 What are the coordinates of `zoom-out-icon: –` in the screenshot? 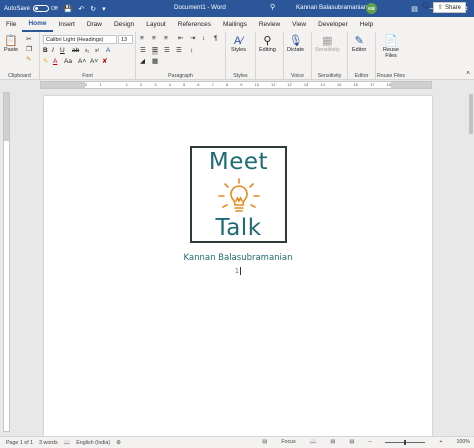 It's located at (369, 442).